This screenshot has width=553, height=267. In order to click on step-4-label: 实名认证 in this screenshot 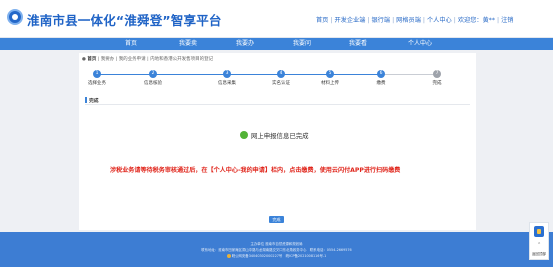, I will do `click(281, 83)`.